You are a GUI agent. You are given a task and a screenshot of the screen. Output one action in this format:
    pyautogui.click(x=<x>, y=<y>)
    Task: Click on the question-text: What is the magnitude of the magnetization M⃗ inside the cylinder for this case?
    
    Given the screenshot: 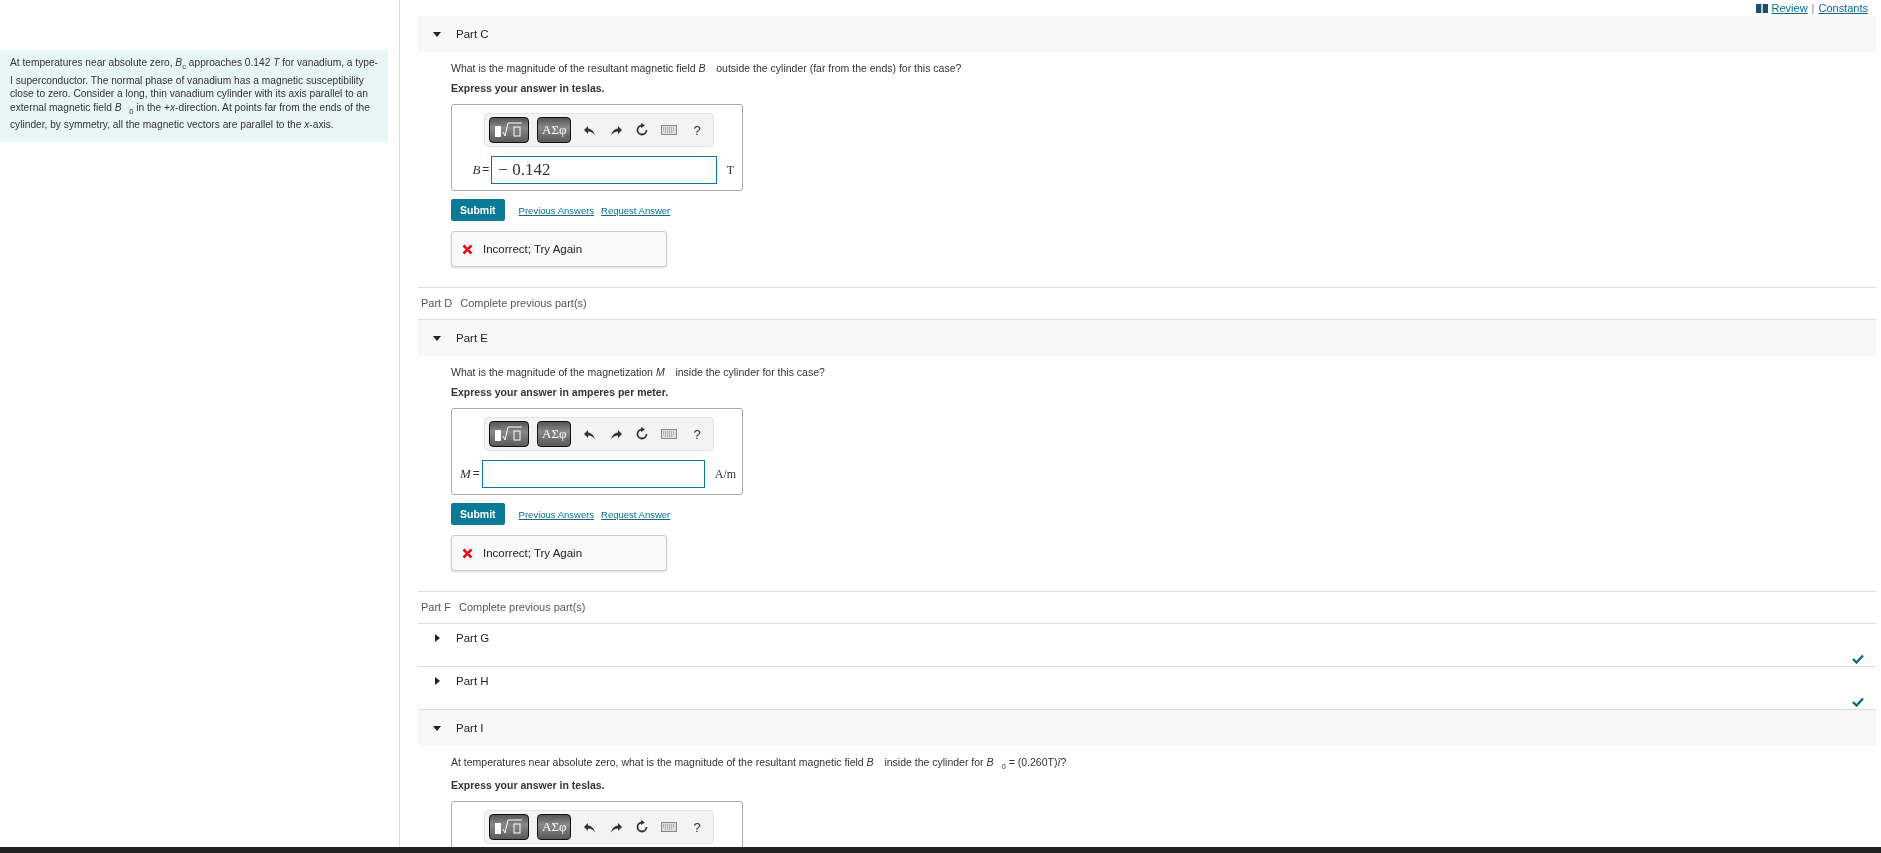 What is the action you would take?
    pyautogui.click(x=638, y=372)
    